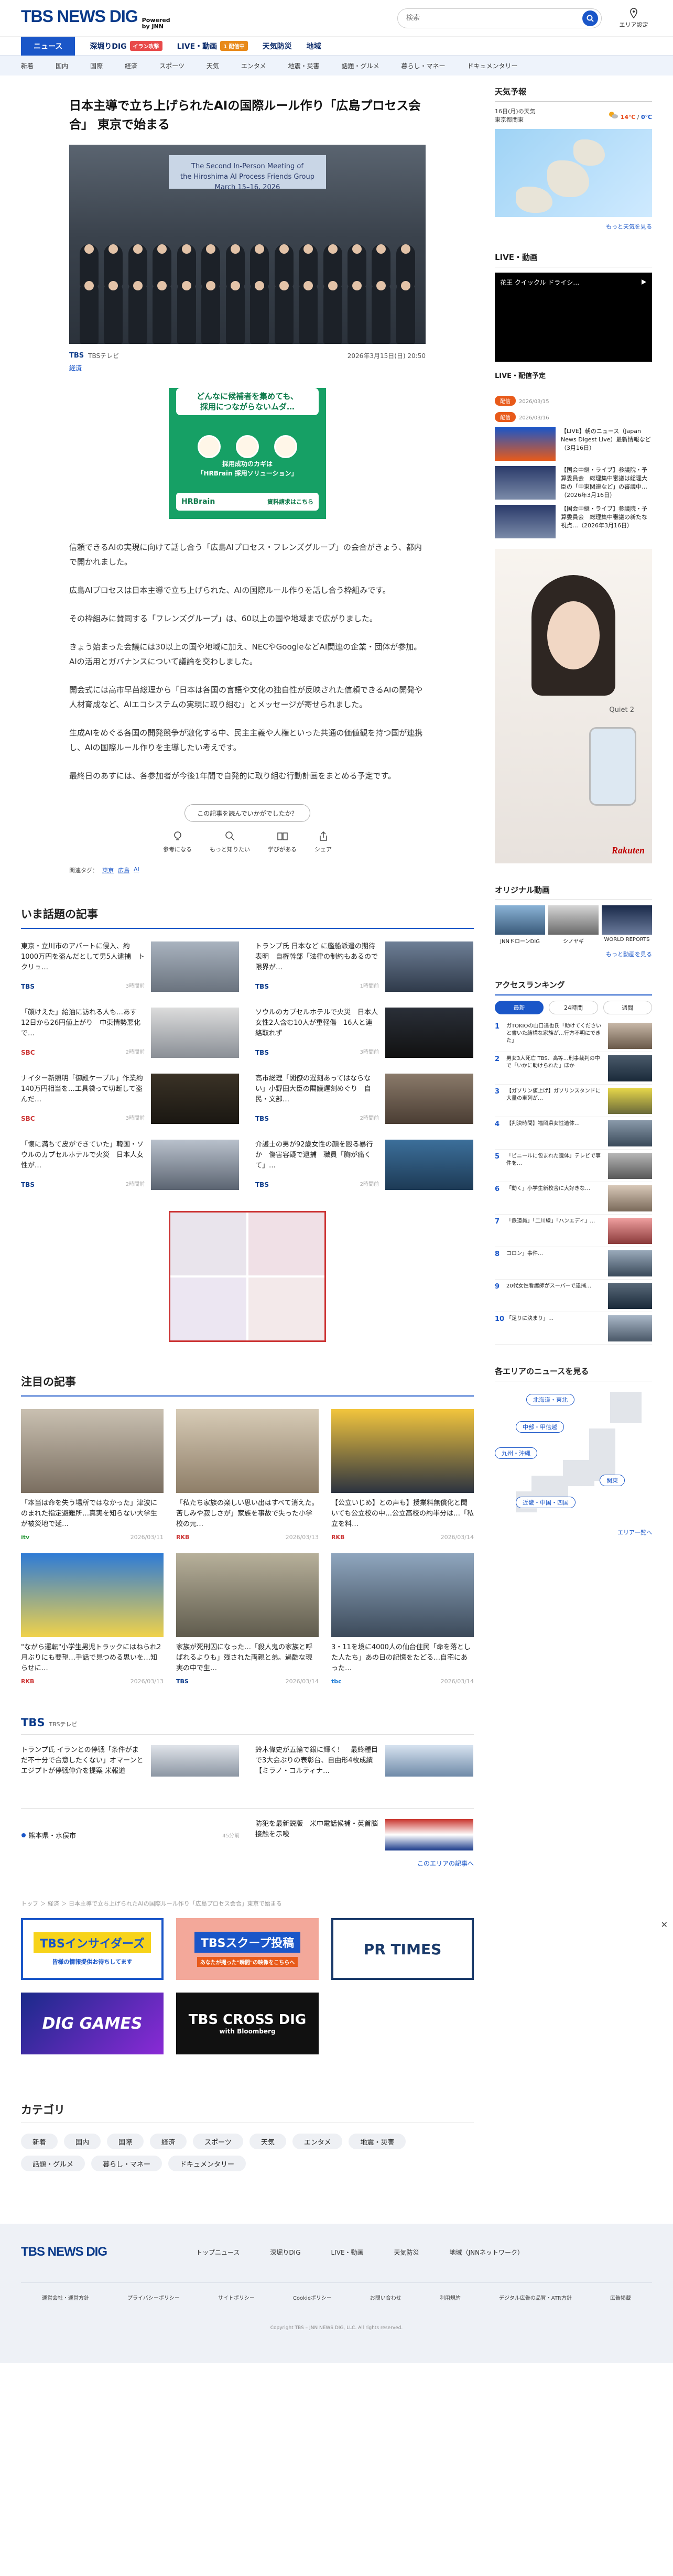  I want to click on footer-sub-link: Cookieポリシー, so click(313, 2297).